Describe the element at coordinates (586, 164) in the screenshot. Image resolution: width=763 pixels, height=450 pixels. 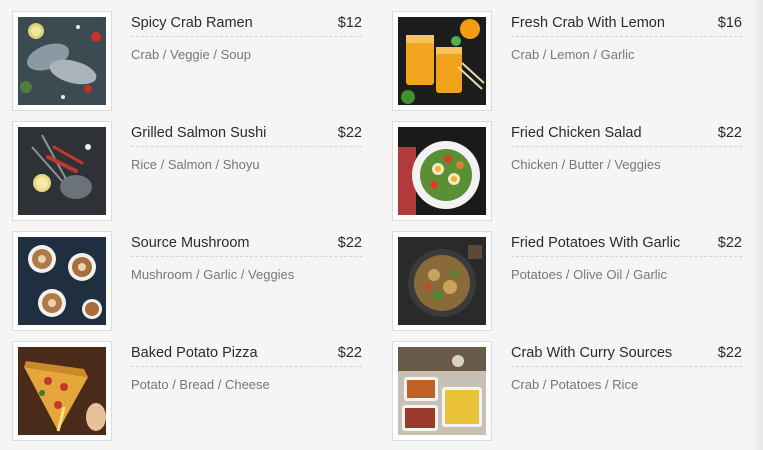
I see `dish-ingredients: Chicken / Butter / Veggies` at that location.